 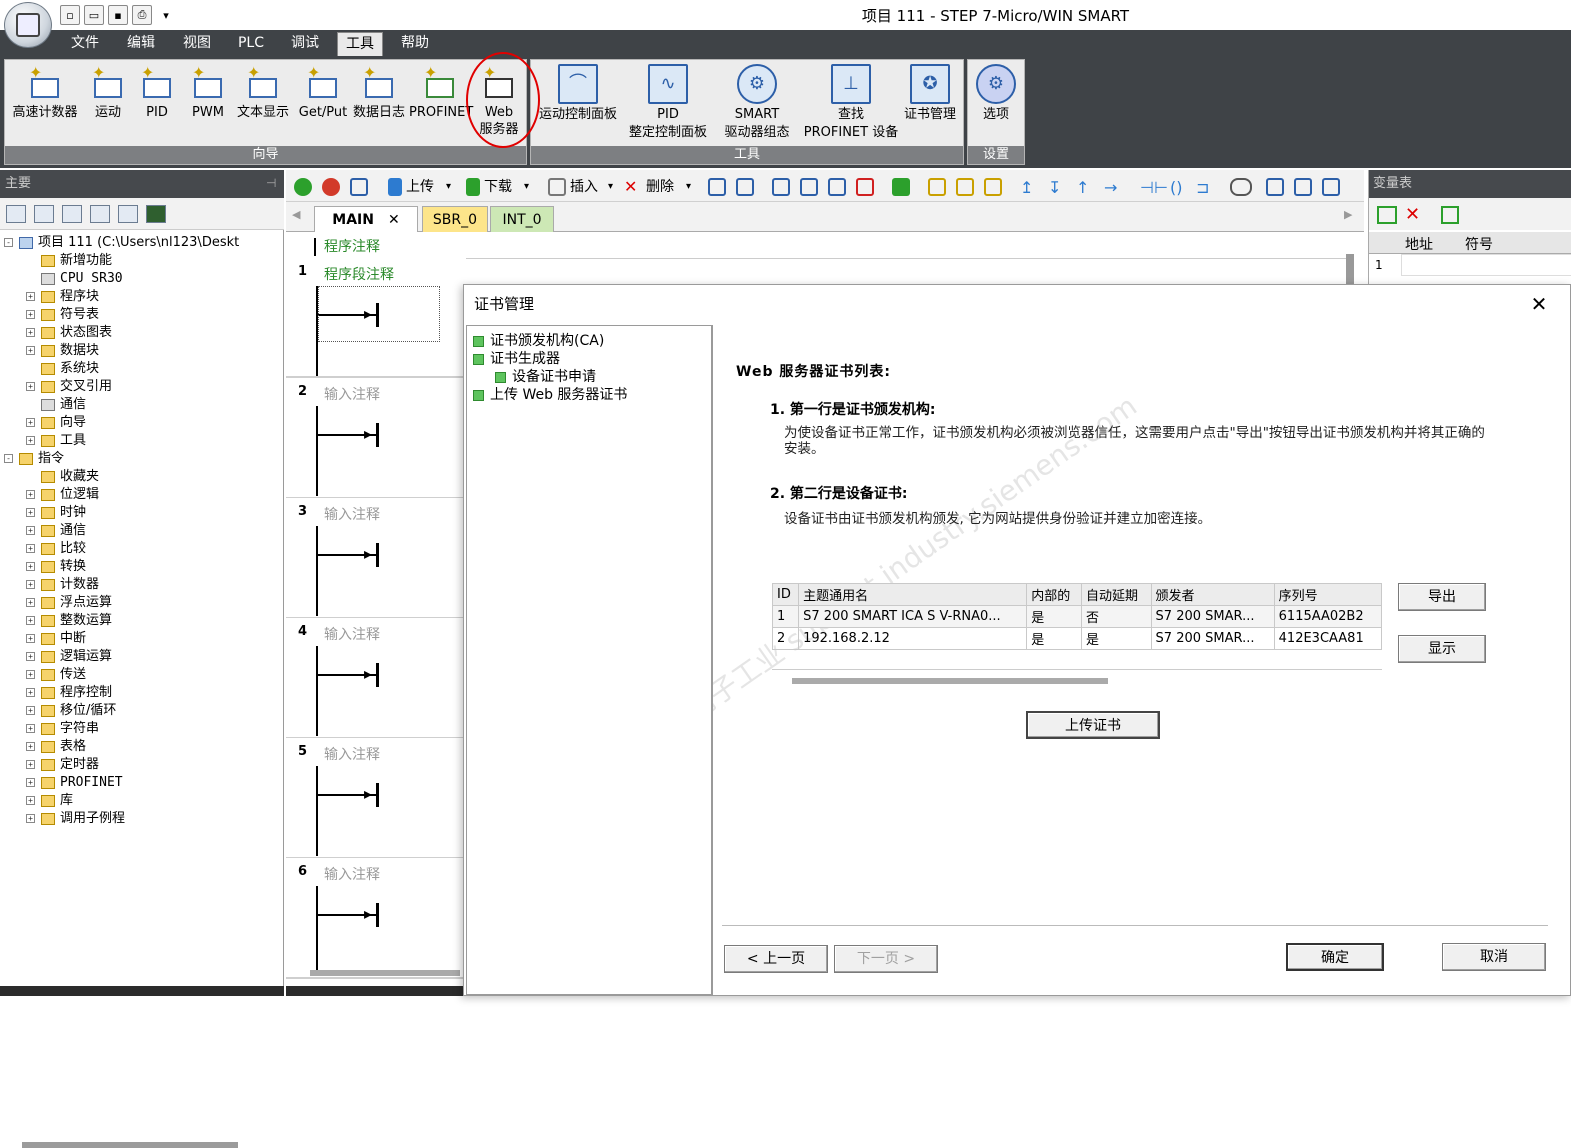 What do you see at coordinates (263, 93) in the screenshot?
I see `text-display-button: ✦ 文本显示` at bounding box center [263, 93].